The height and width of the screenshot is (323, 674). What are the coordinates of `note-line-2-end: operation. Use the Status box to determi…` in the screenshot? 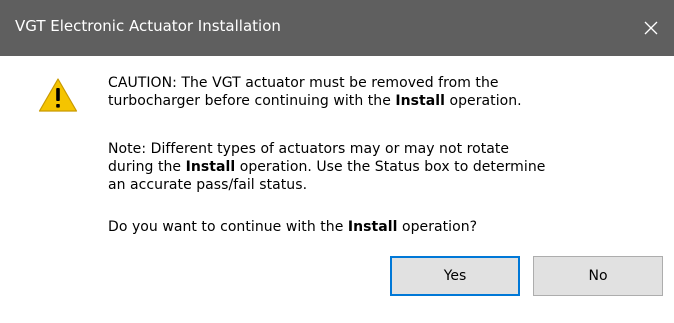 It's located at (390, 167).